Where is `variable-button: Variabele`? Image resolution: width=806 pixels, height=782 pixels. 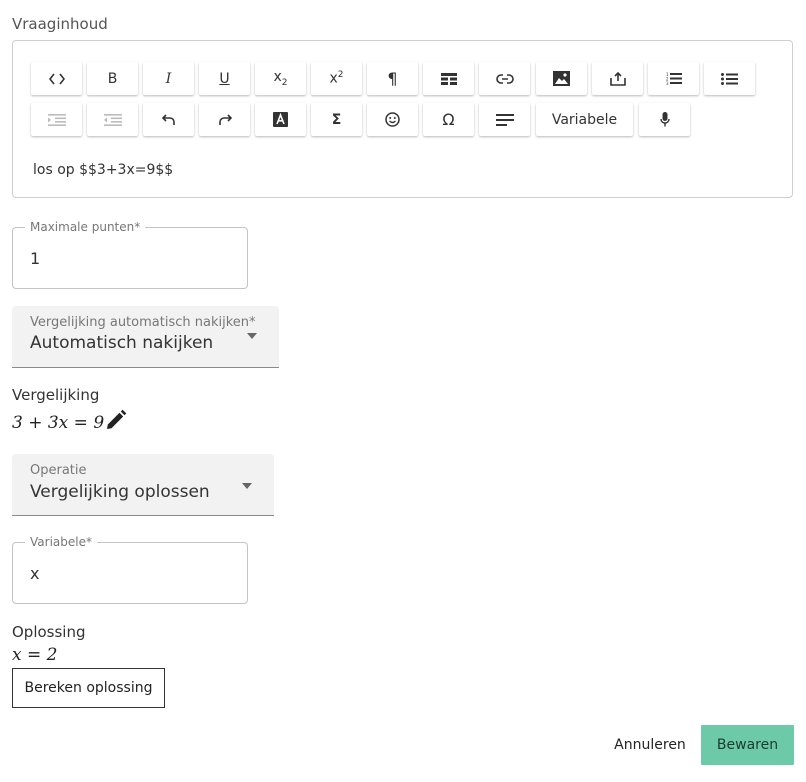
variable-button: Variabele is located at coordinates (584, 119).